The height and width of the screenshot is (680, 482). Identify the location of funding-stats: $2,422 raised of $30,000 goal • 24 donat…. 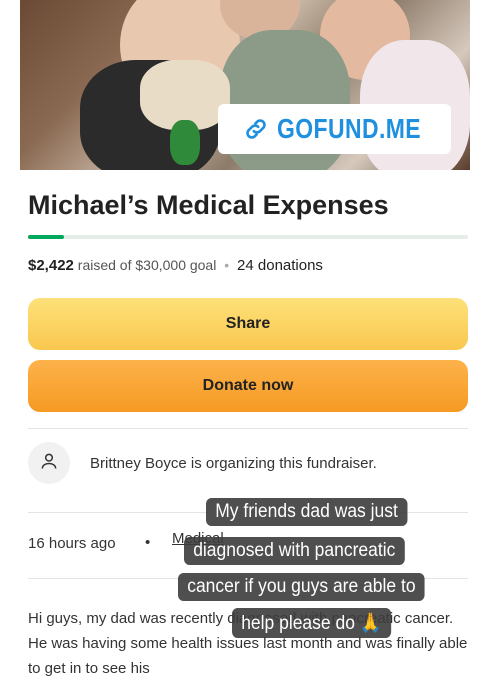
(248, 265).